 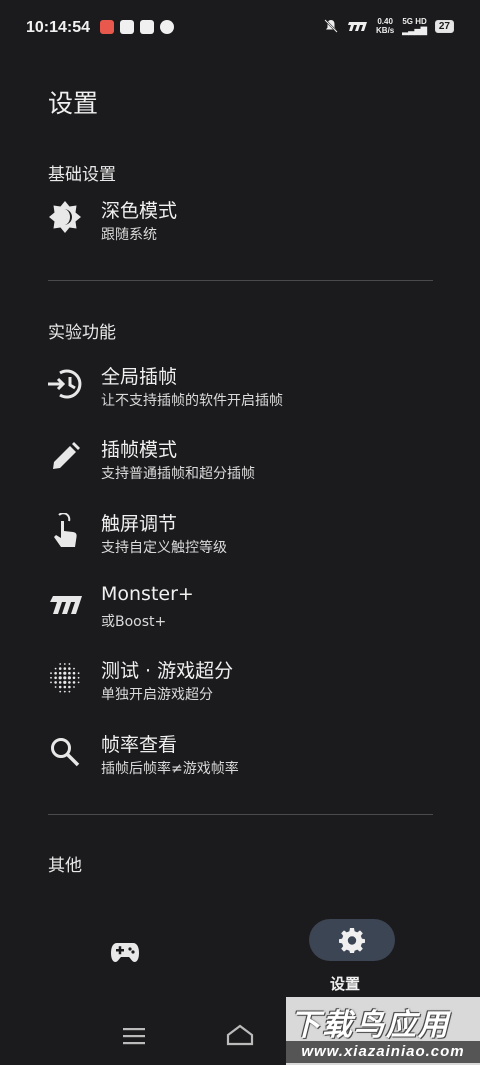 What do you see at coordinates (240, 539) in the screenshot?
I see `setting-row-touch-adjust: 触屏调节 支持自定义触控等级` at bounding box center [240, 539].